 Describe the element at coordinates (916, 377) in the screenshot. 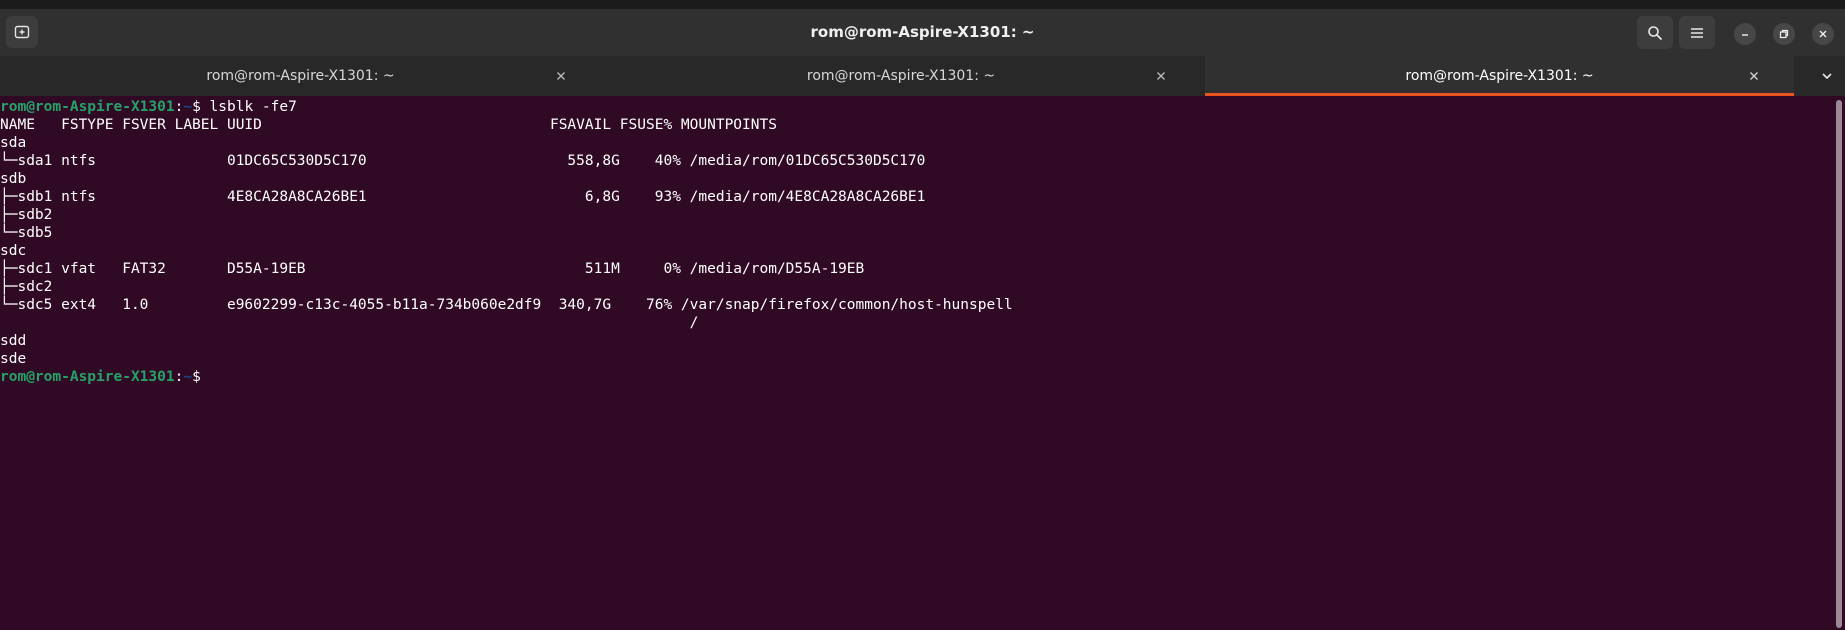

I see `prompt-line: rom@rom-Aspire-X1301:~$` at that location.